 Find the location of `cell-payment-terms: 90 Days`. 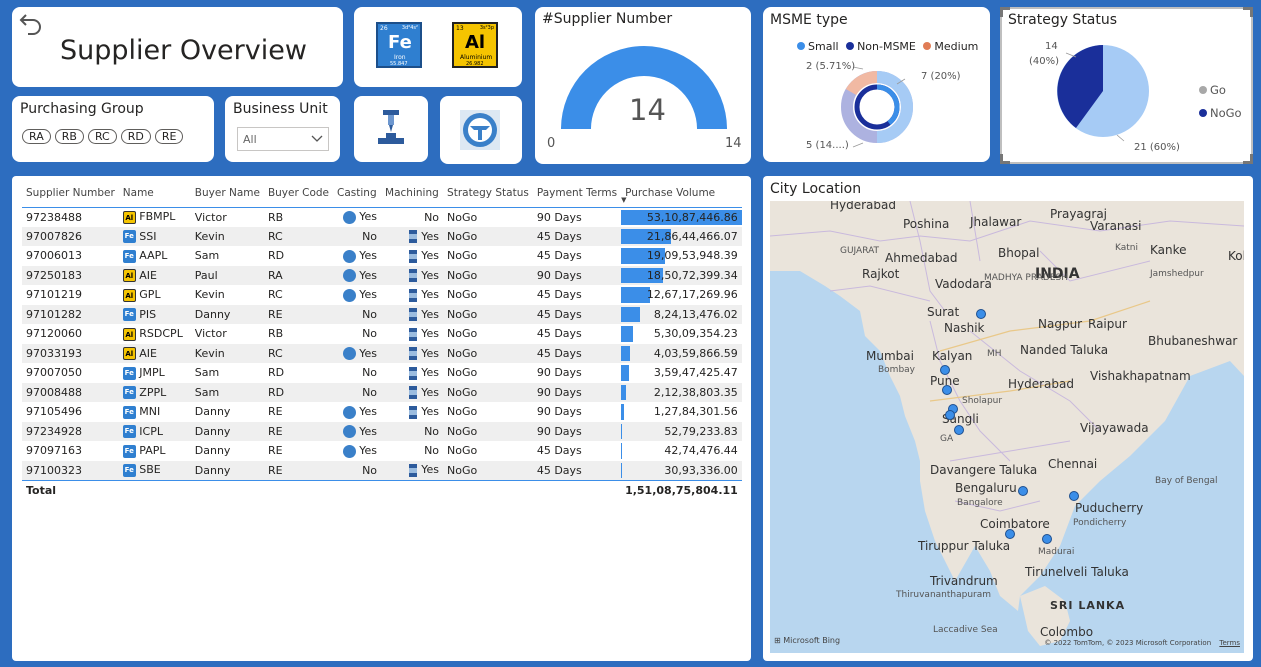

cell-payment-terms: 90 Days is located at coordinates (559, 412).